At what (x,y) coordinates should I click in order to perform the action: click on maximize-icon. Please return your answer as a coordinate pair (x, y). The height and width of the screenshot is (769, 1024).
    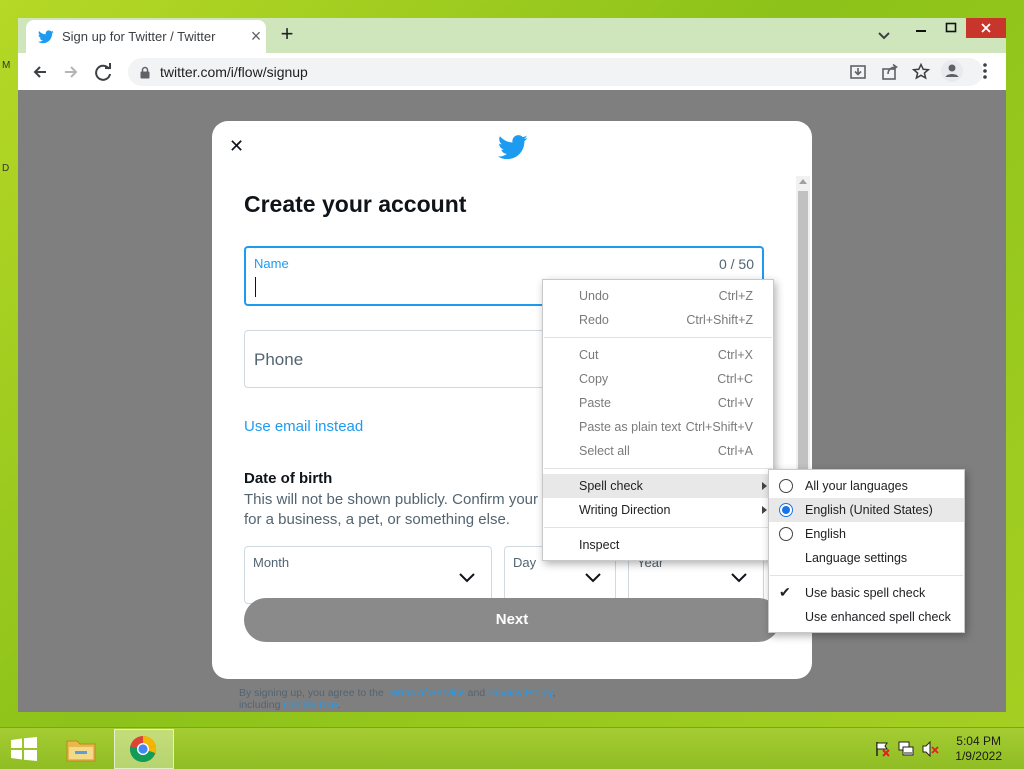
    Looking at the image, I should click on (951, 27).